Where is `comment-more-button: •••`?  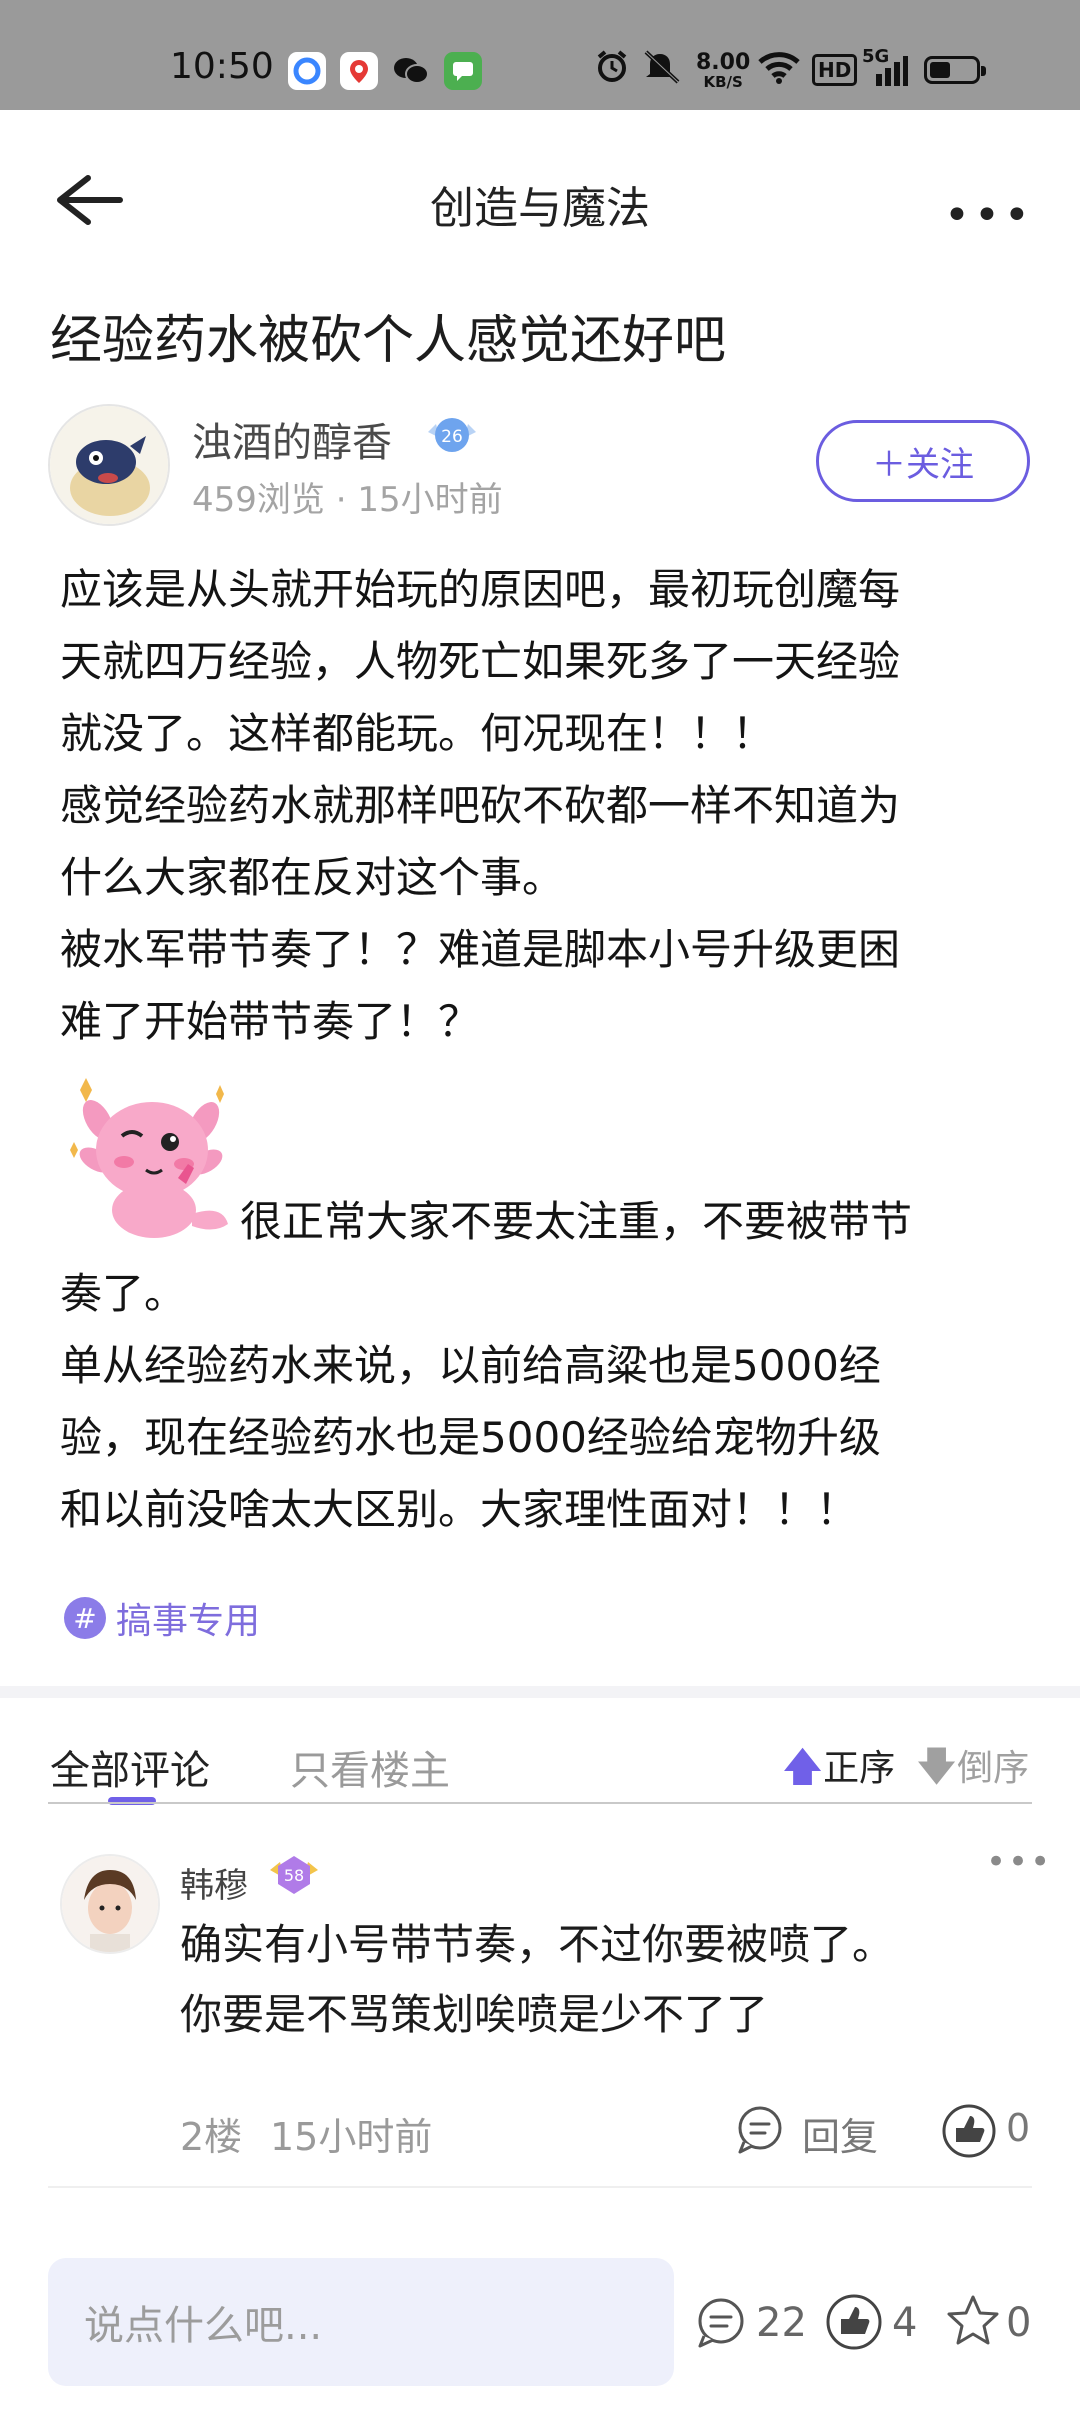 comment-more-button: ••• is located at coordinates (1019, 1862).